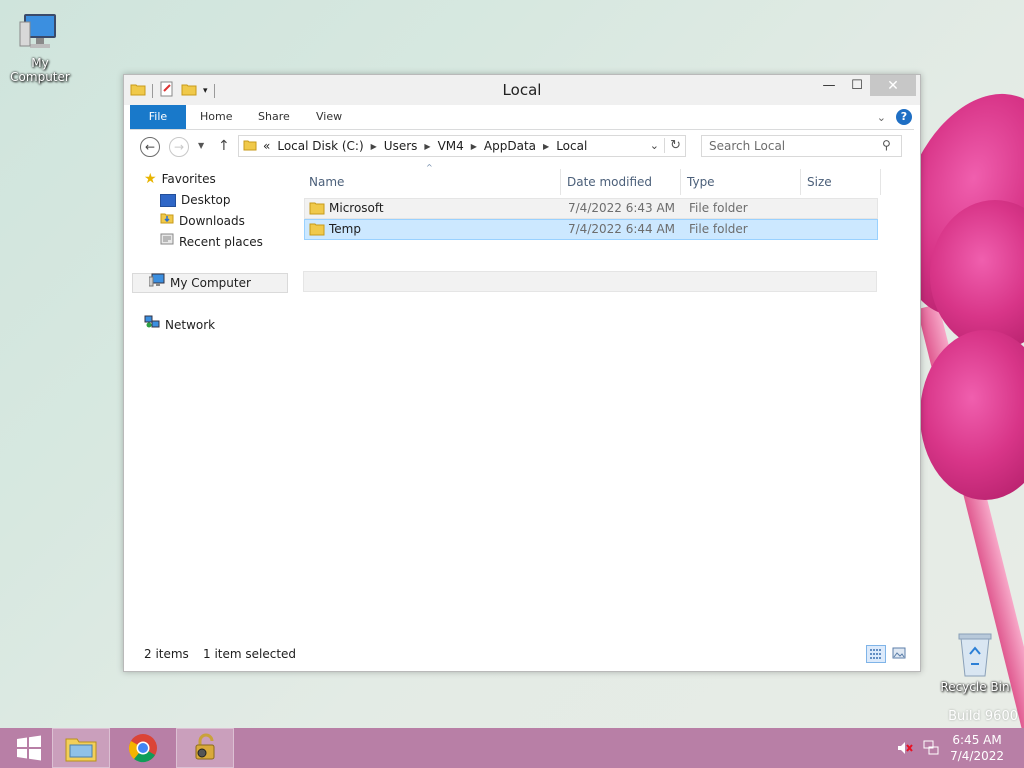 The image size is (1024, 768). I want to click on nav-my-computer: My Computer, so click(210, 283).